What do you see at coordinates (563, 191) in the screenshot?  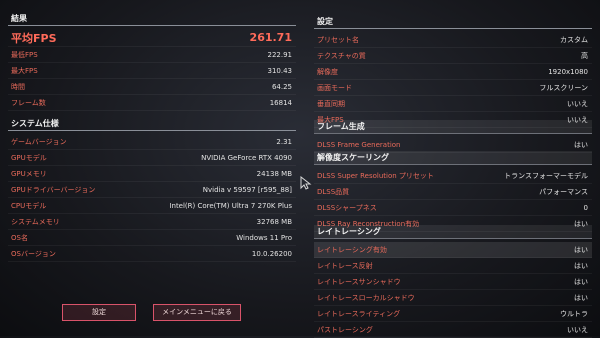 I see `scaling-value: パフォーマンス` at bounding box center [563, 191].